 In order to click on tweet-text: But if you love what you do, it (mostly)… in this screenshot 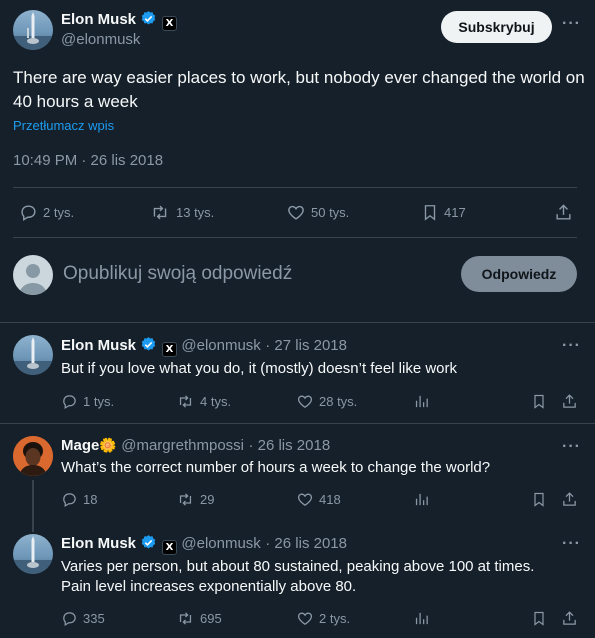, I will do `click(259, 368)`.